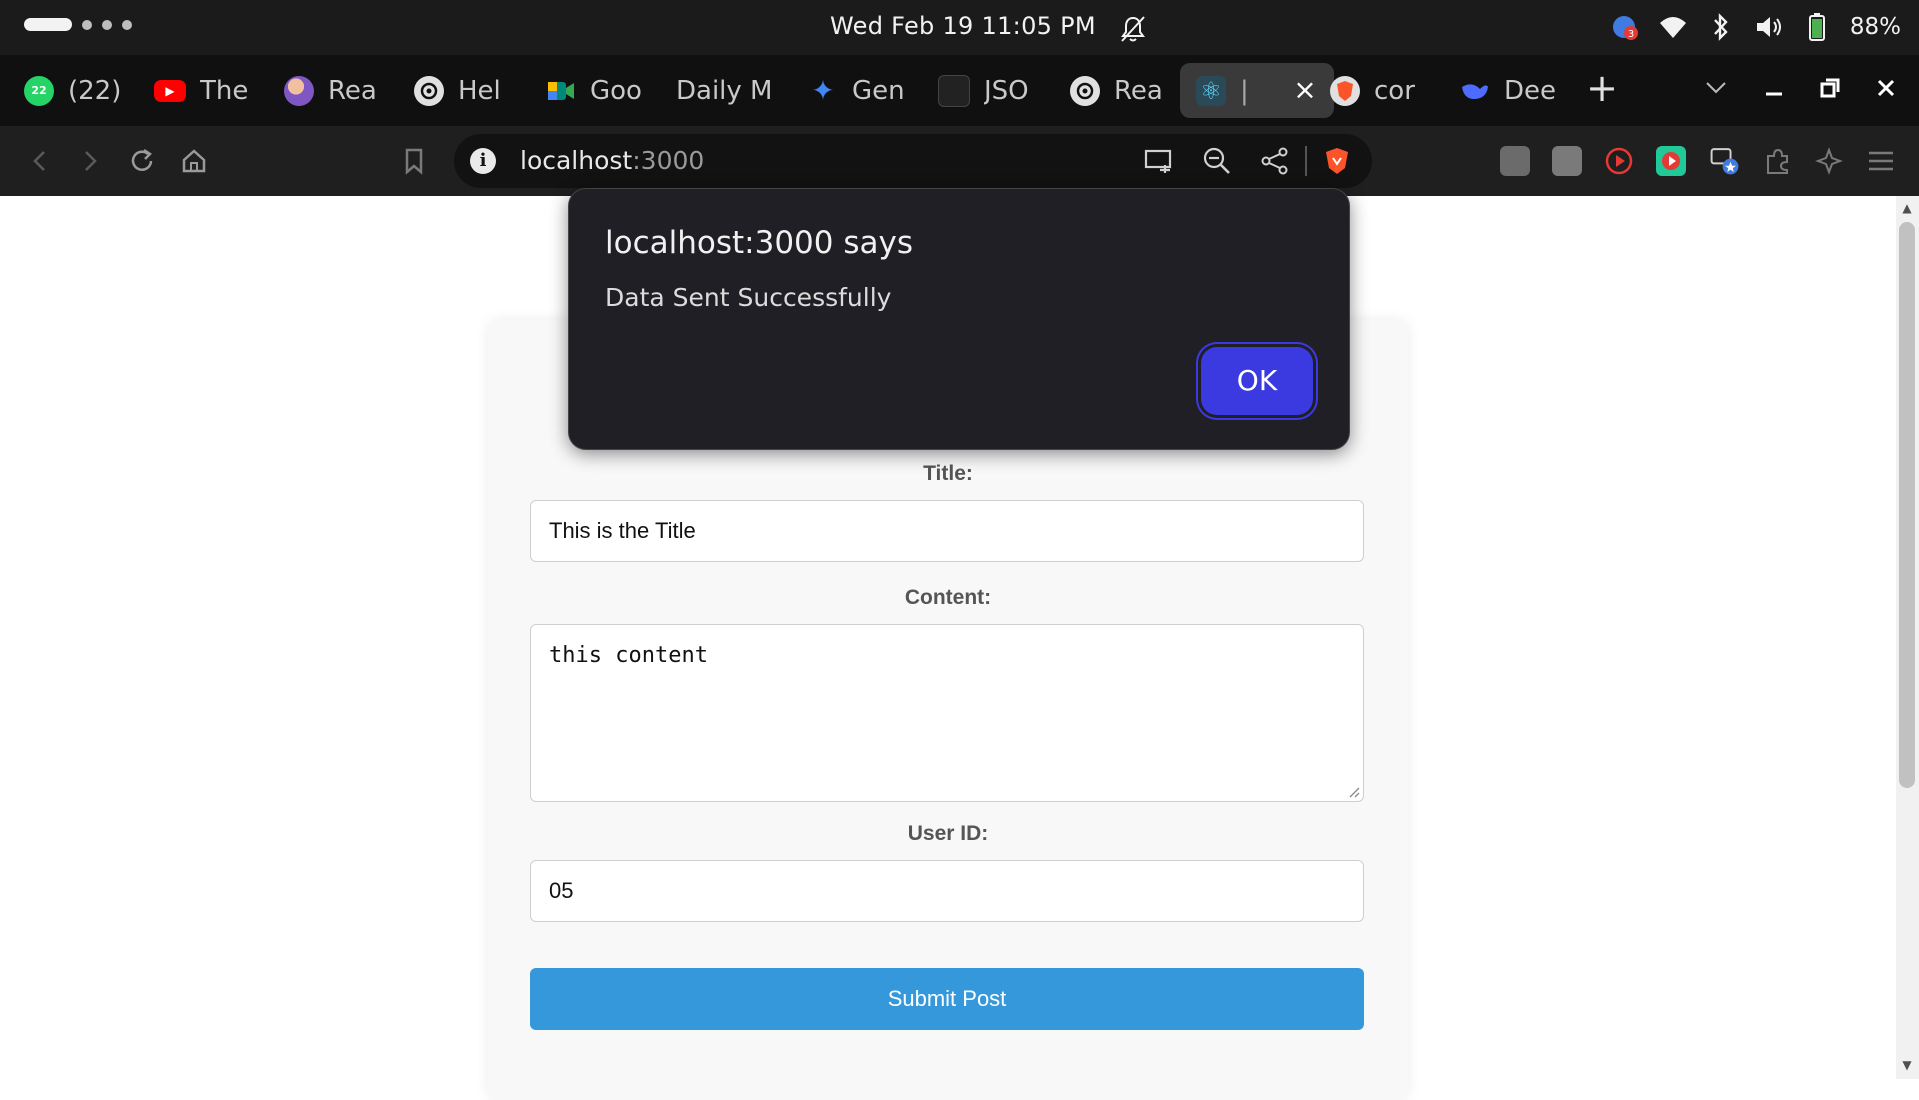  I want to click on site-info-icon: i, so click(483, 161).